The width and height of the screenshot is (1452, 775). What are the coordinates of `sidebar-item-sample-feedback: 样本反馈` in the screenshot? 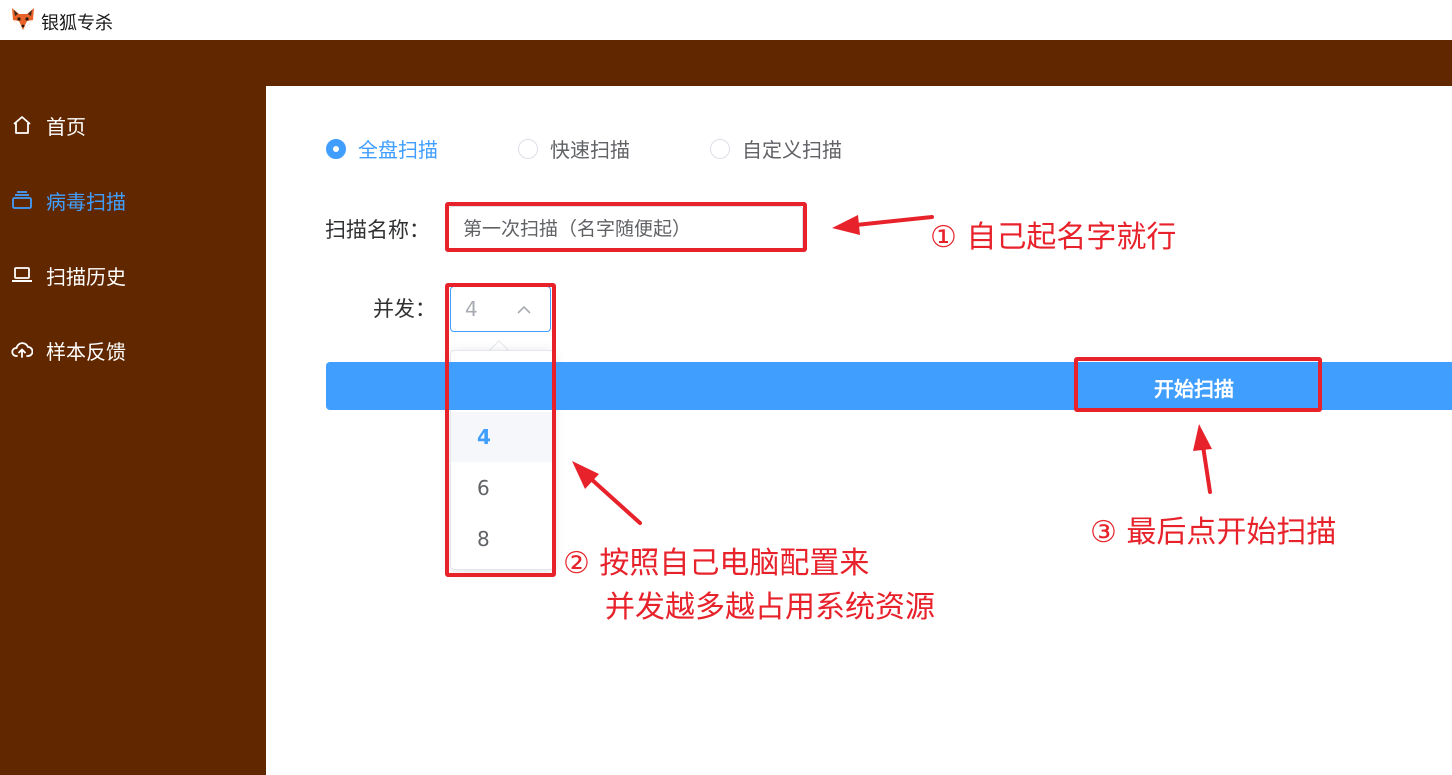 It's located at (133, 350).